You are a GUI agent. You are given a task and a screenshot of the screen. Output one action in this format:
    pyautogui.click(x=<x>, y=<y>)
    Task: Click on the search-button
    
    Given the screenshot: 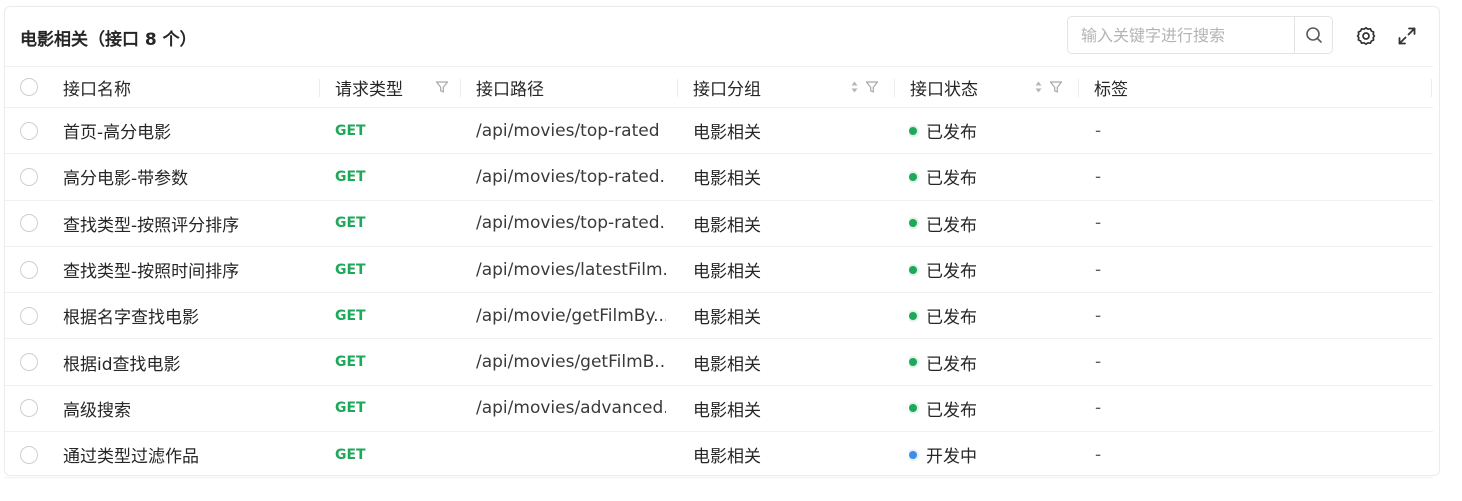 What is the action you would take?
    pyautogui.click(x=1313, y=35)
    